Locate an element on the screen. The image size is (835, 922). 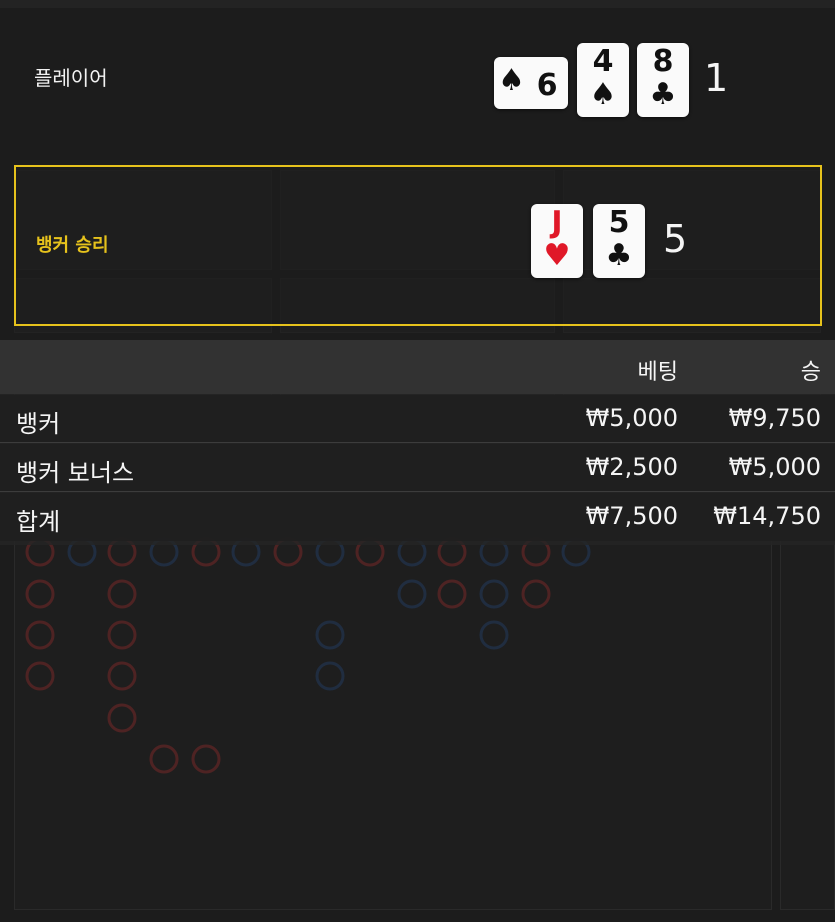
banker-card-2-suit: ♣ is located at coordinates (619, 255).